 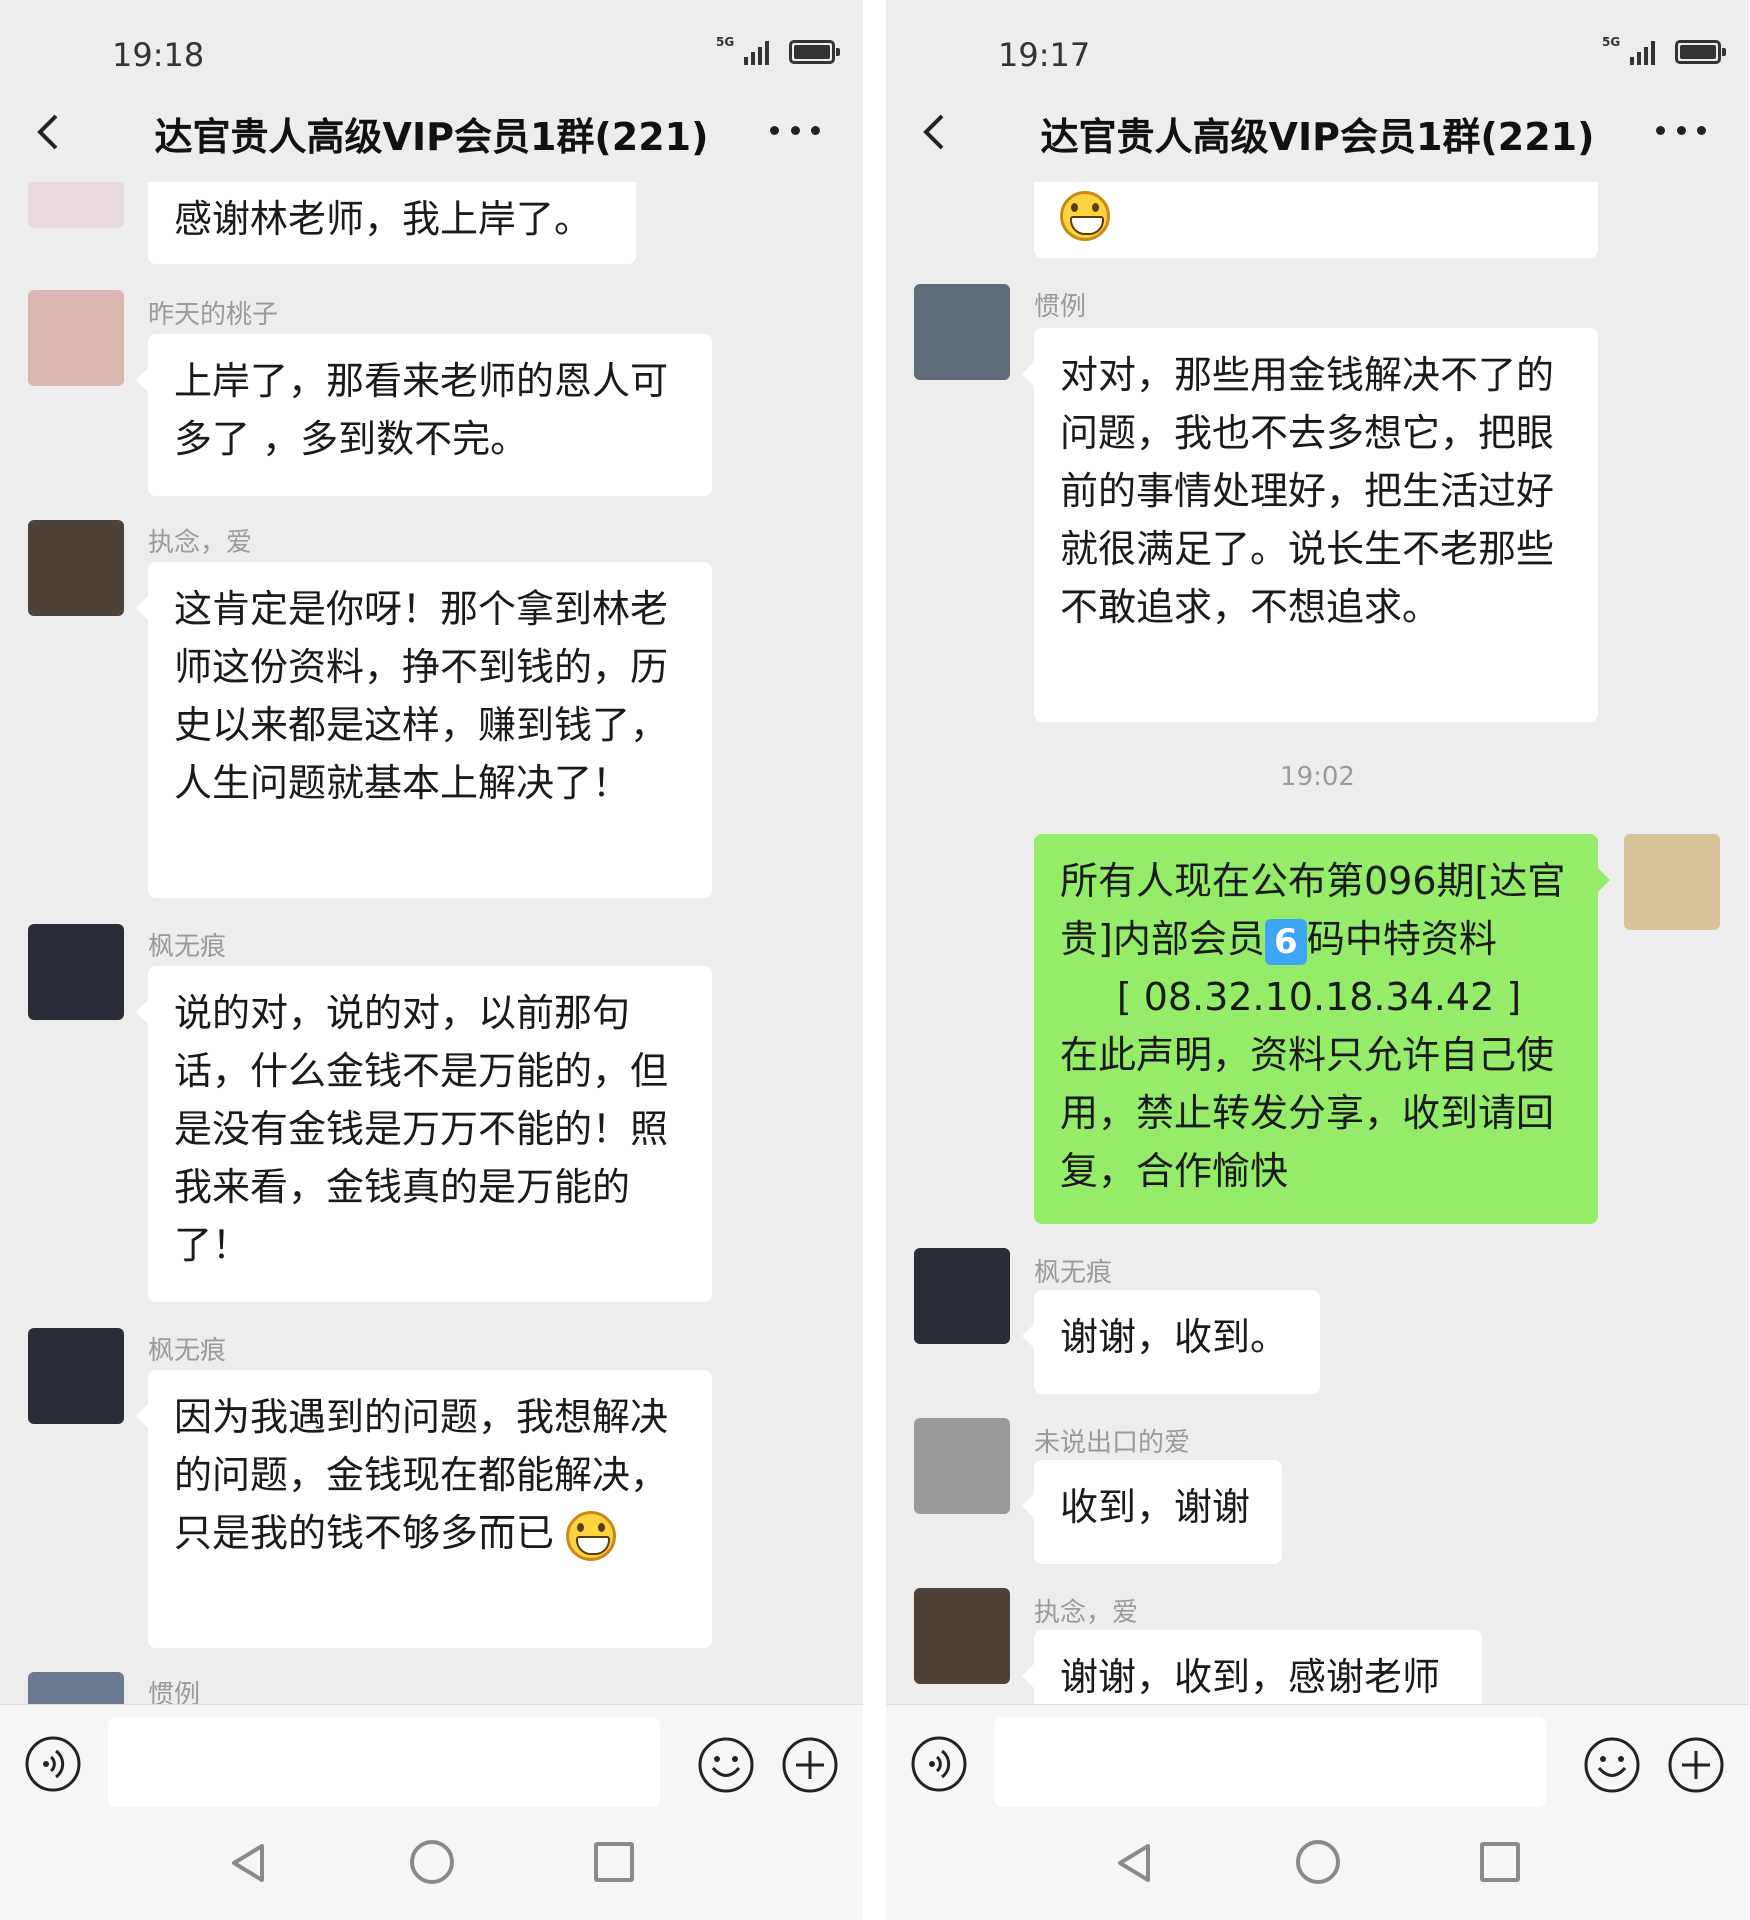 What do you see at coordinates (1174, 1337) in the screenshot?
I see `message-text: 谢谢，收到。` at bounding box center [1174, 1337].